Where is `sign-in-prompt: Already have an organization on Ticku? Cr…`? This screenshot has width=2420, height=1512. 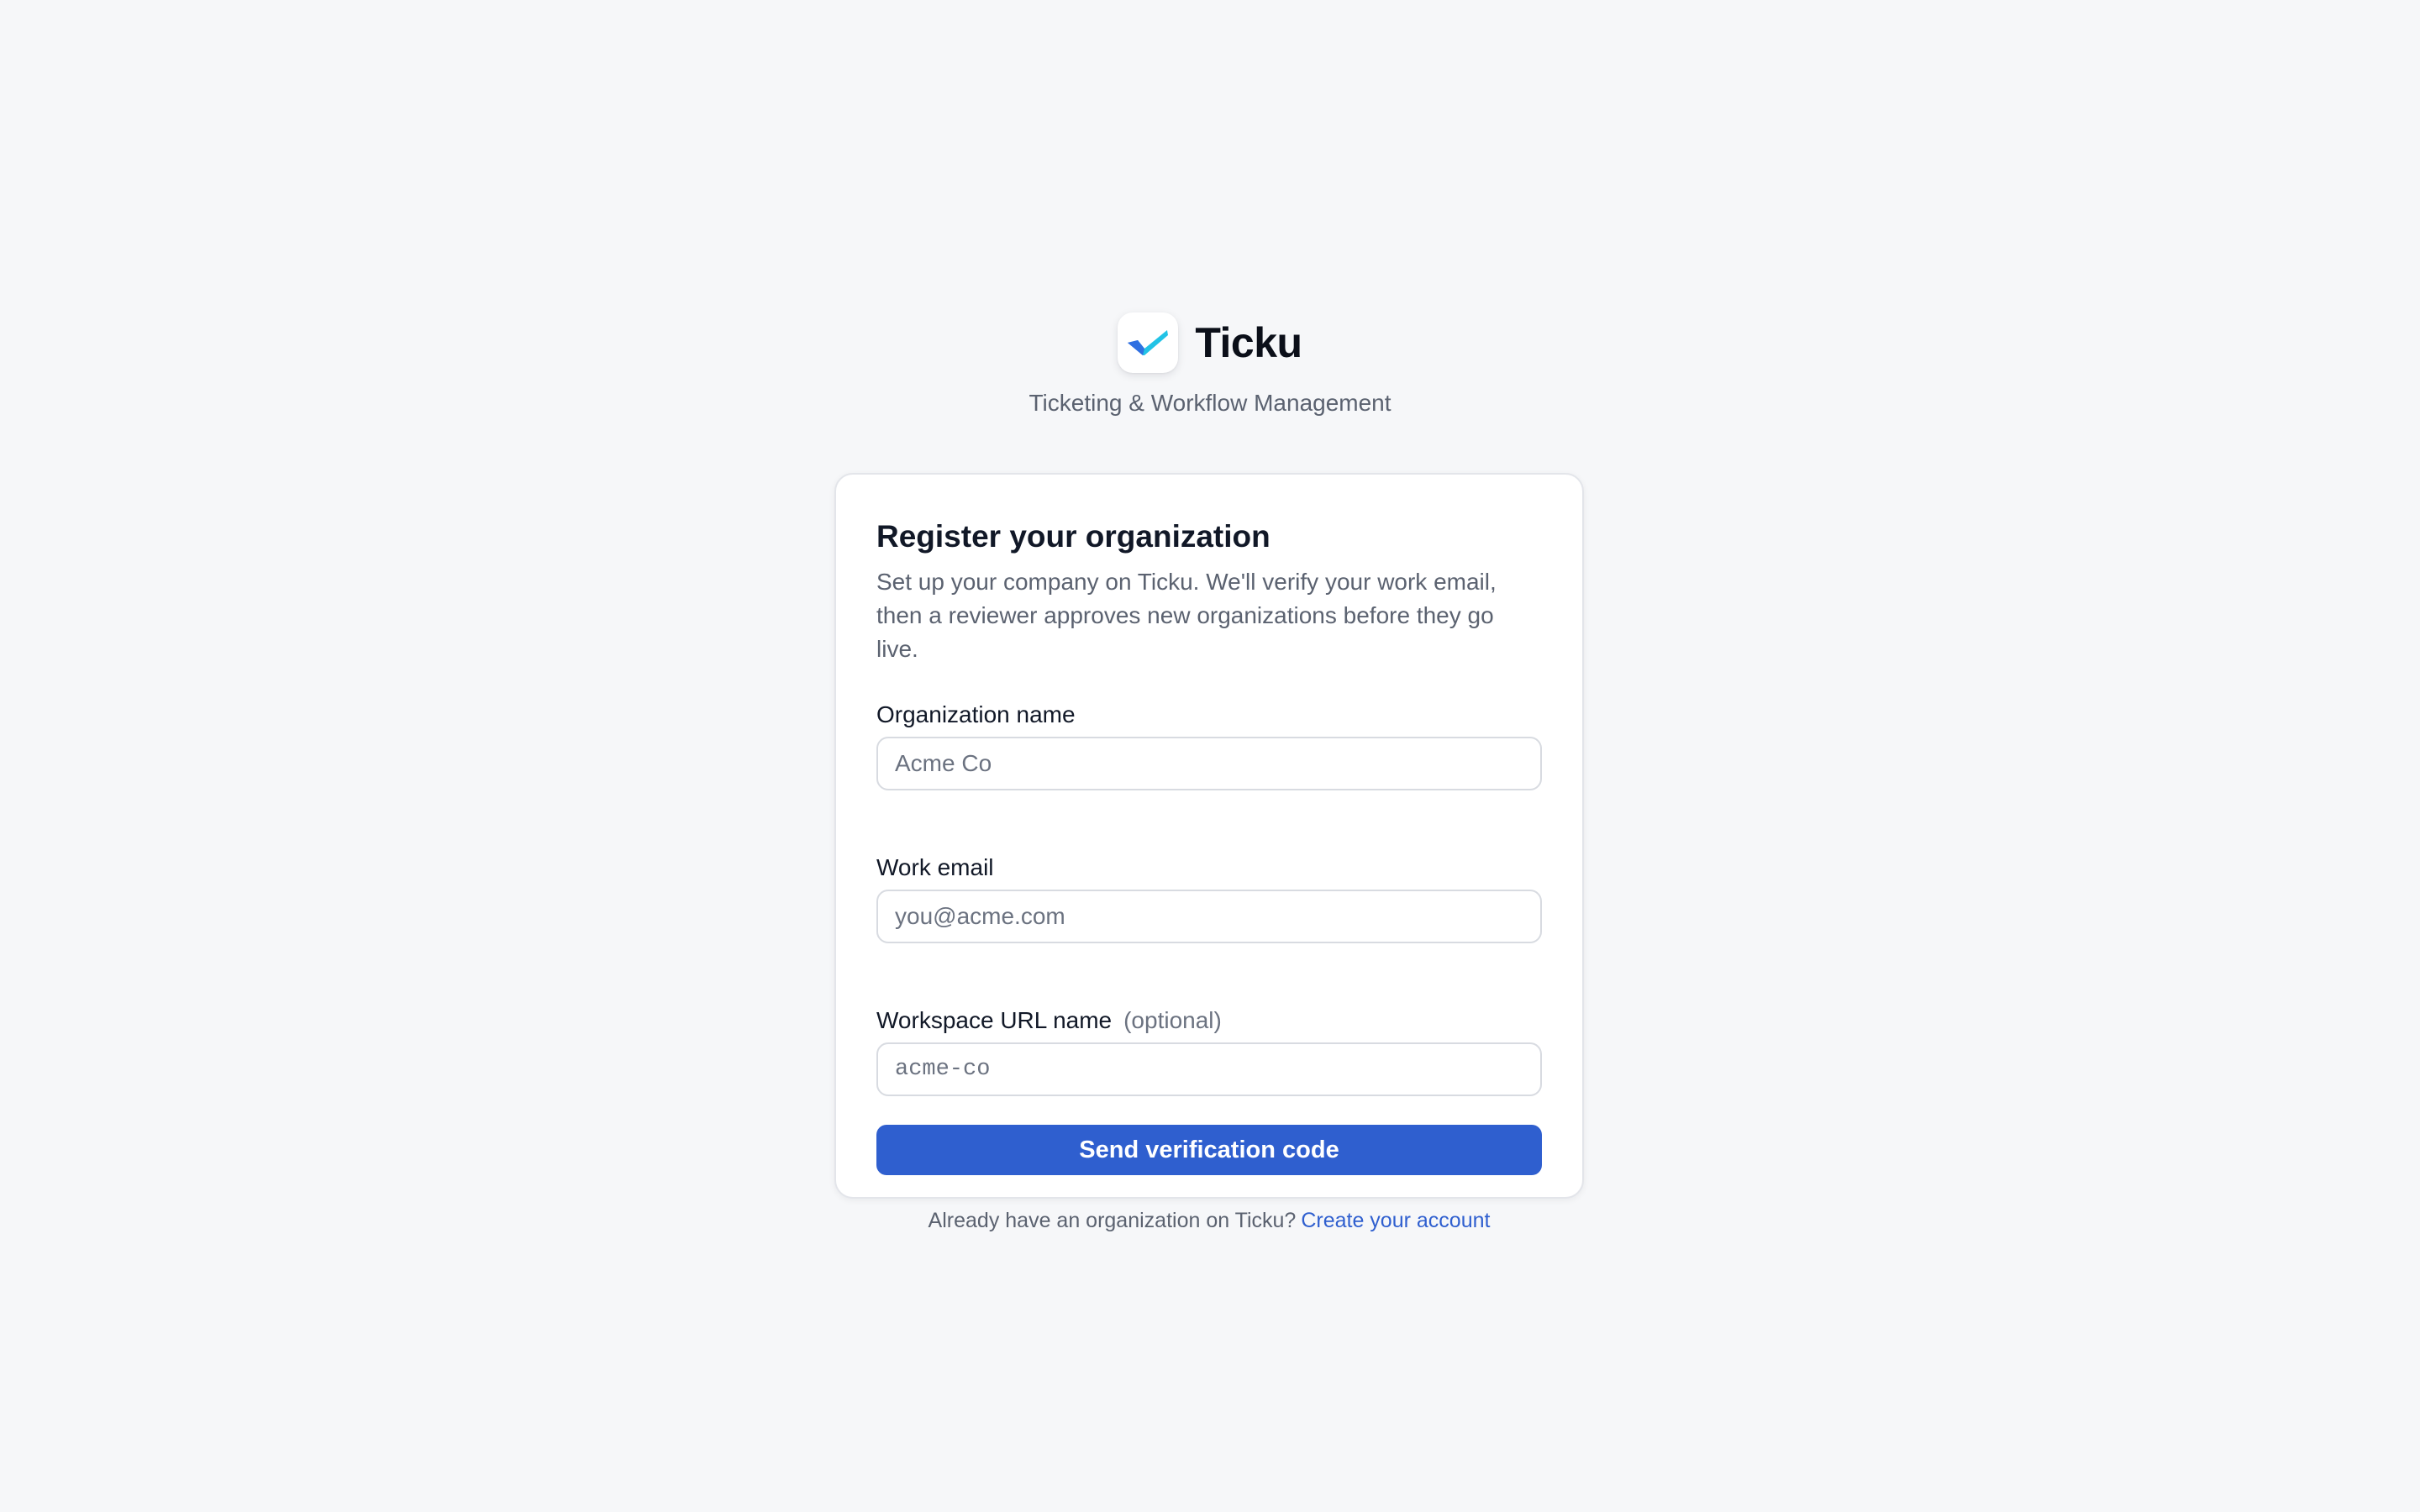 sign-in-prompt: Already have an organization on Ticku? Cr… is located at coordinates (1209, 1221).